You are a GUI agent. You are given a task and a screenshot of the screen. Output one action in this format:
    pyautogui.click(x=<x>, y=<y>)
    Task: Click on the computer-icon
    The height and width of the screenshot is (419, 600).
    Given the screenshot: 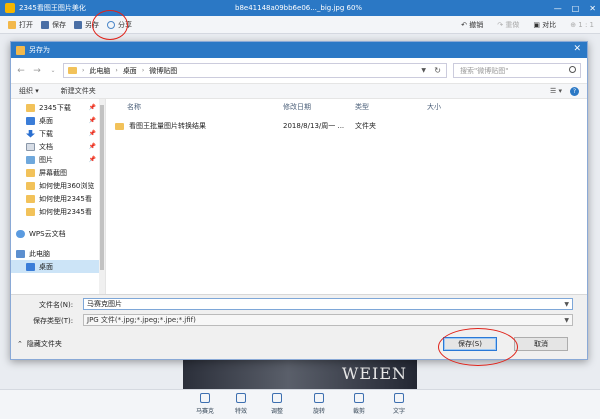 What is the action you would take?
    pyautogui.click(x=20, y=253)
    